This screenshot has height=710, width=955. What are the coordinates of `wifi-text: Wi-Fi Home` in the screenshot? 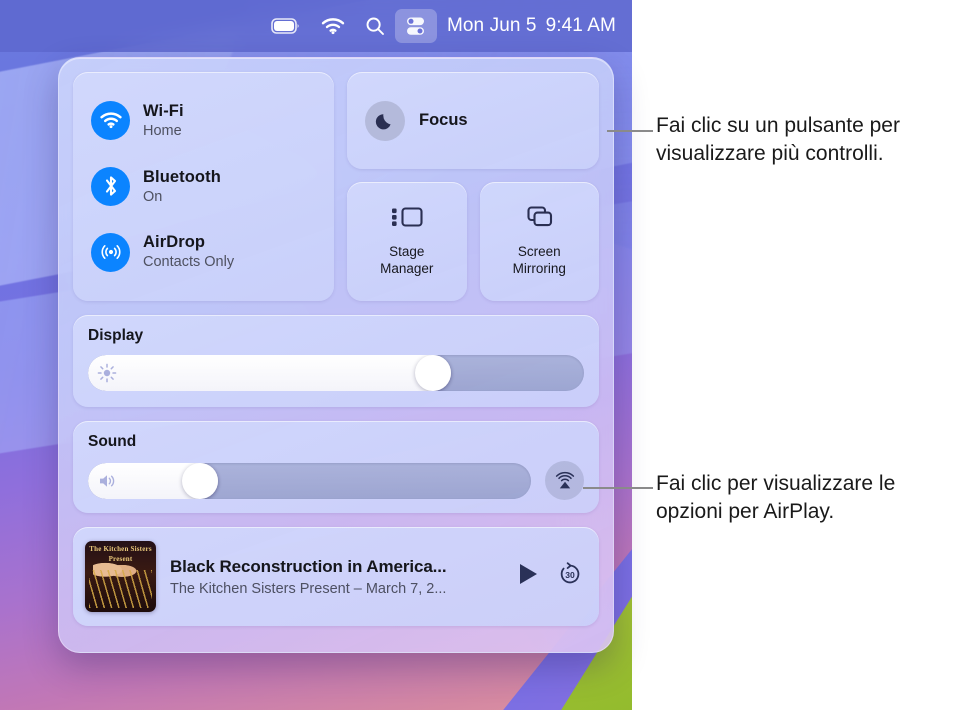 It's located at (163, 121).